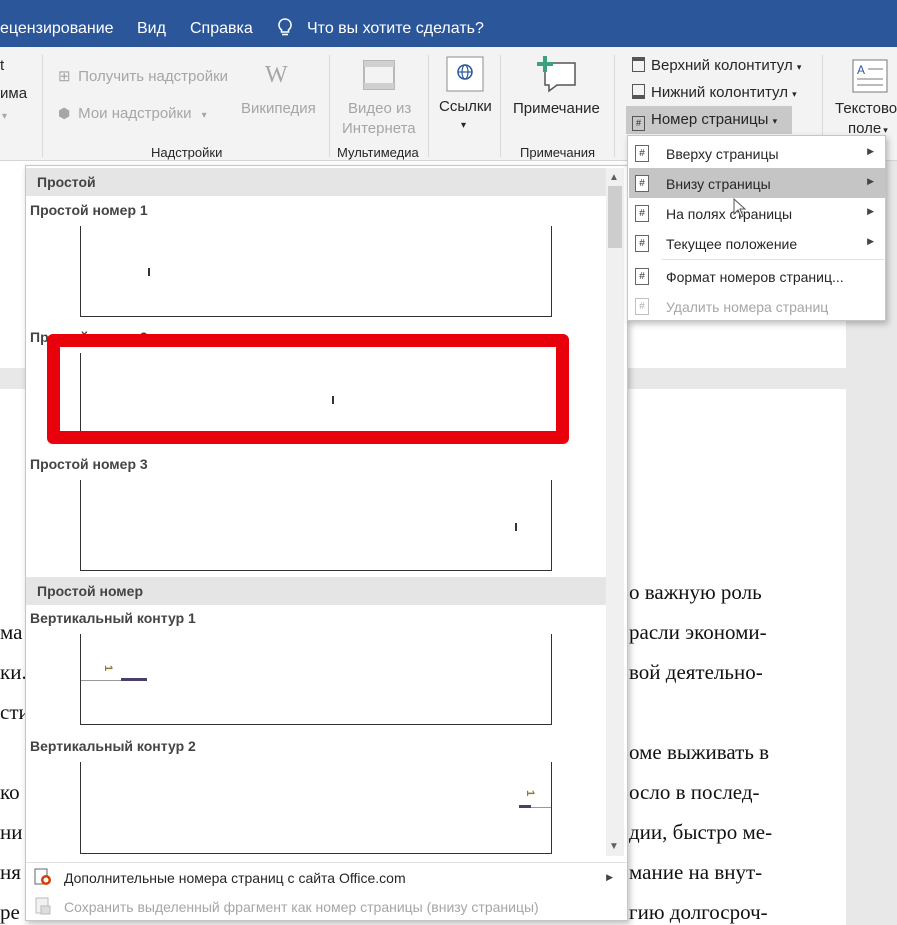 The width and height of the screenshot is (897, 925). Describe the element at coordinates (10, 872) in the screenshot. I see `doc-text-fragment: ня` at that location.